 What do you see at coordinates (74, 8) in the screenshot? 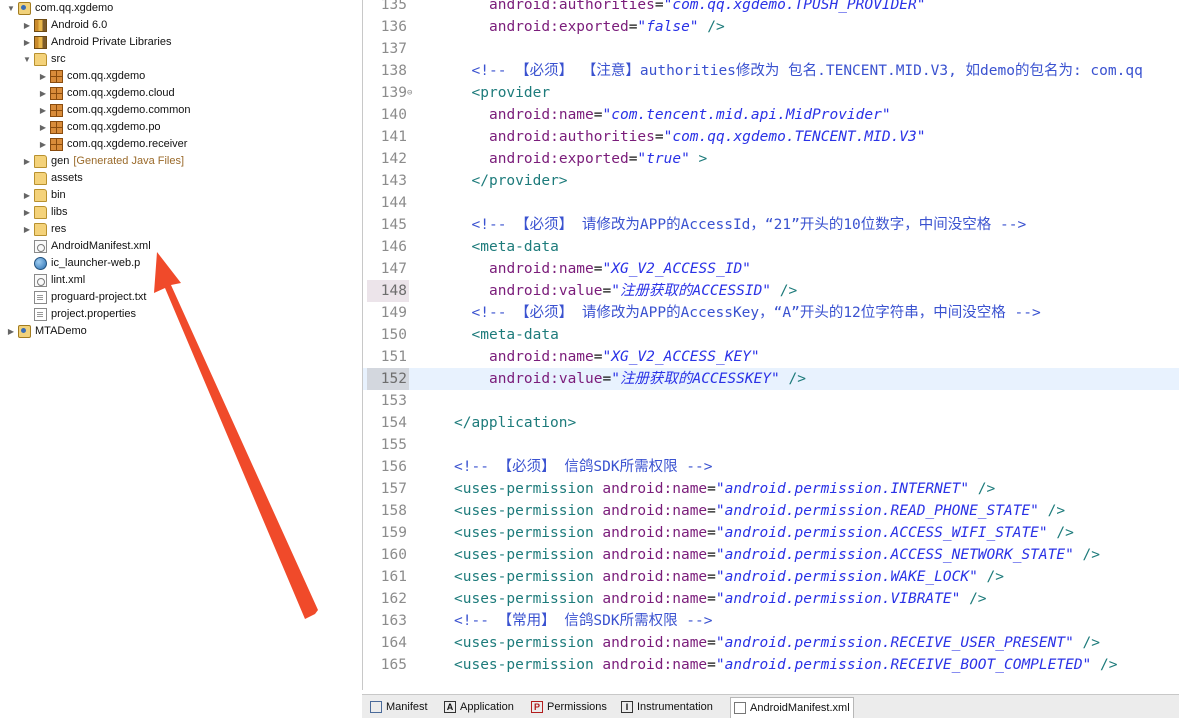
I see `tree-item-label: com.qq.xgdemo` at bounding box center [74, 8].